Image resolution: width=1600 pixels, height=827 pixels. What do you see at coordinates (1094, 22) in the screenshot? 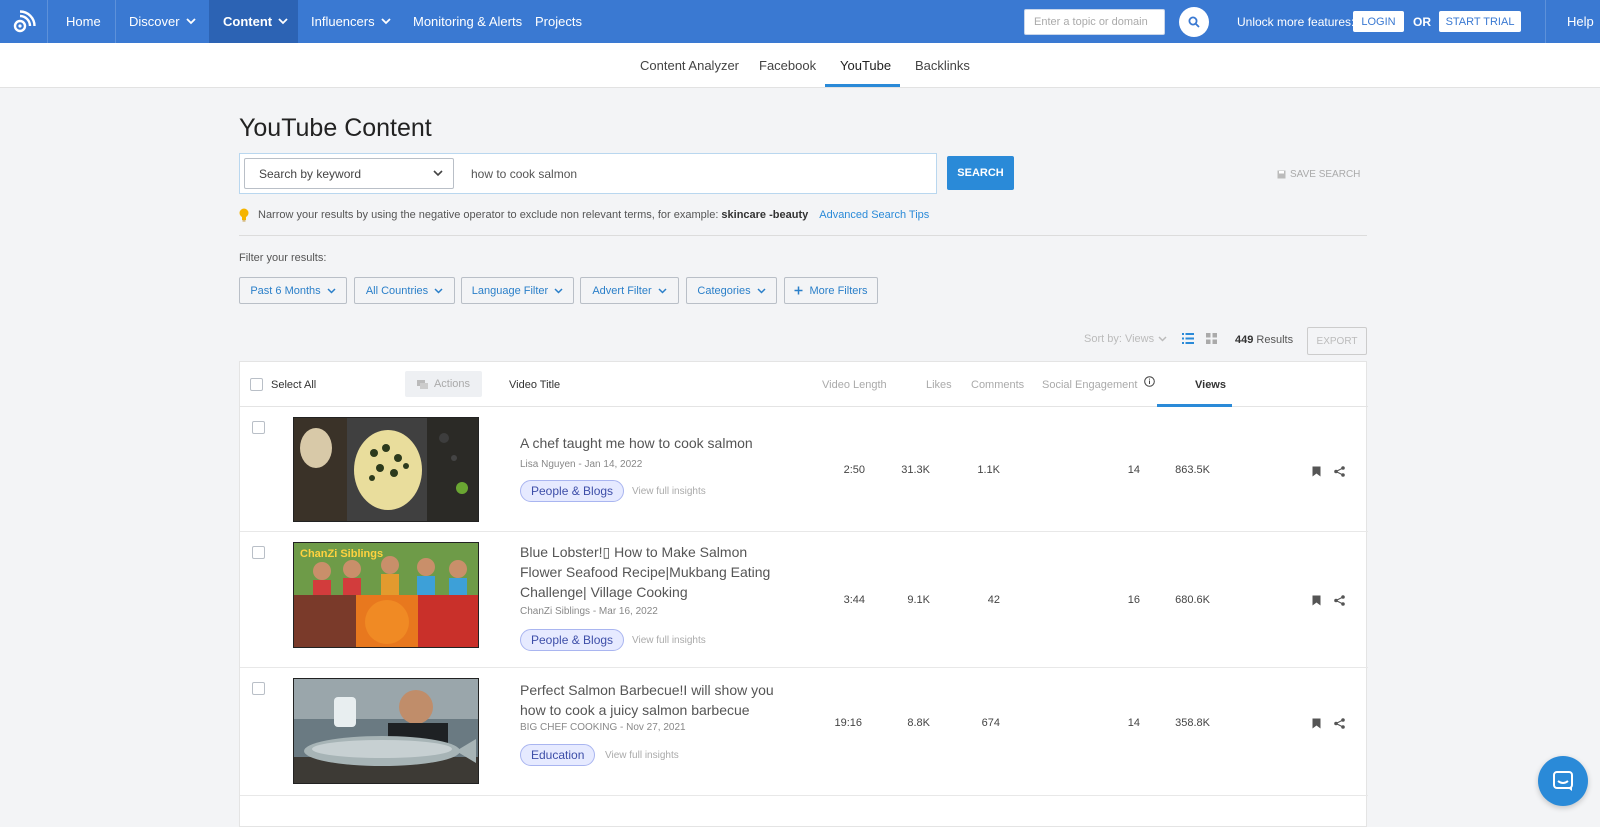
I see `topic-search-input` at bounding box center [1094, 22].